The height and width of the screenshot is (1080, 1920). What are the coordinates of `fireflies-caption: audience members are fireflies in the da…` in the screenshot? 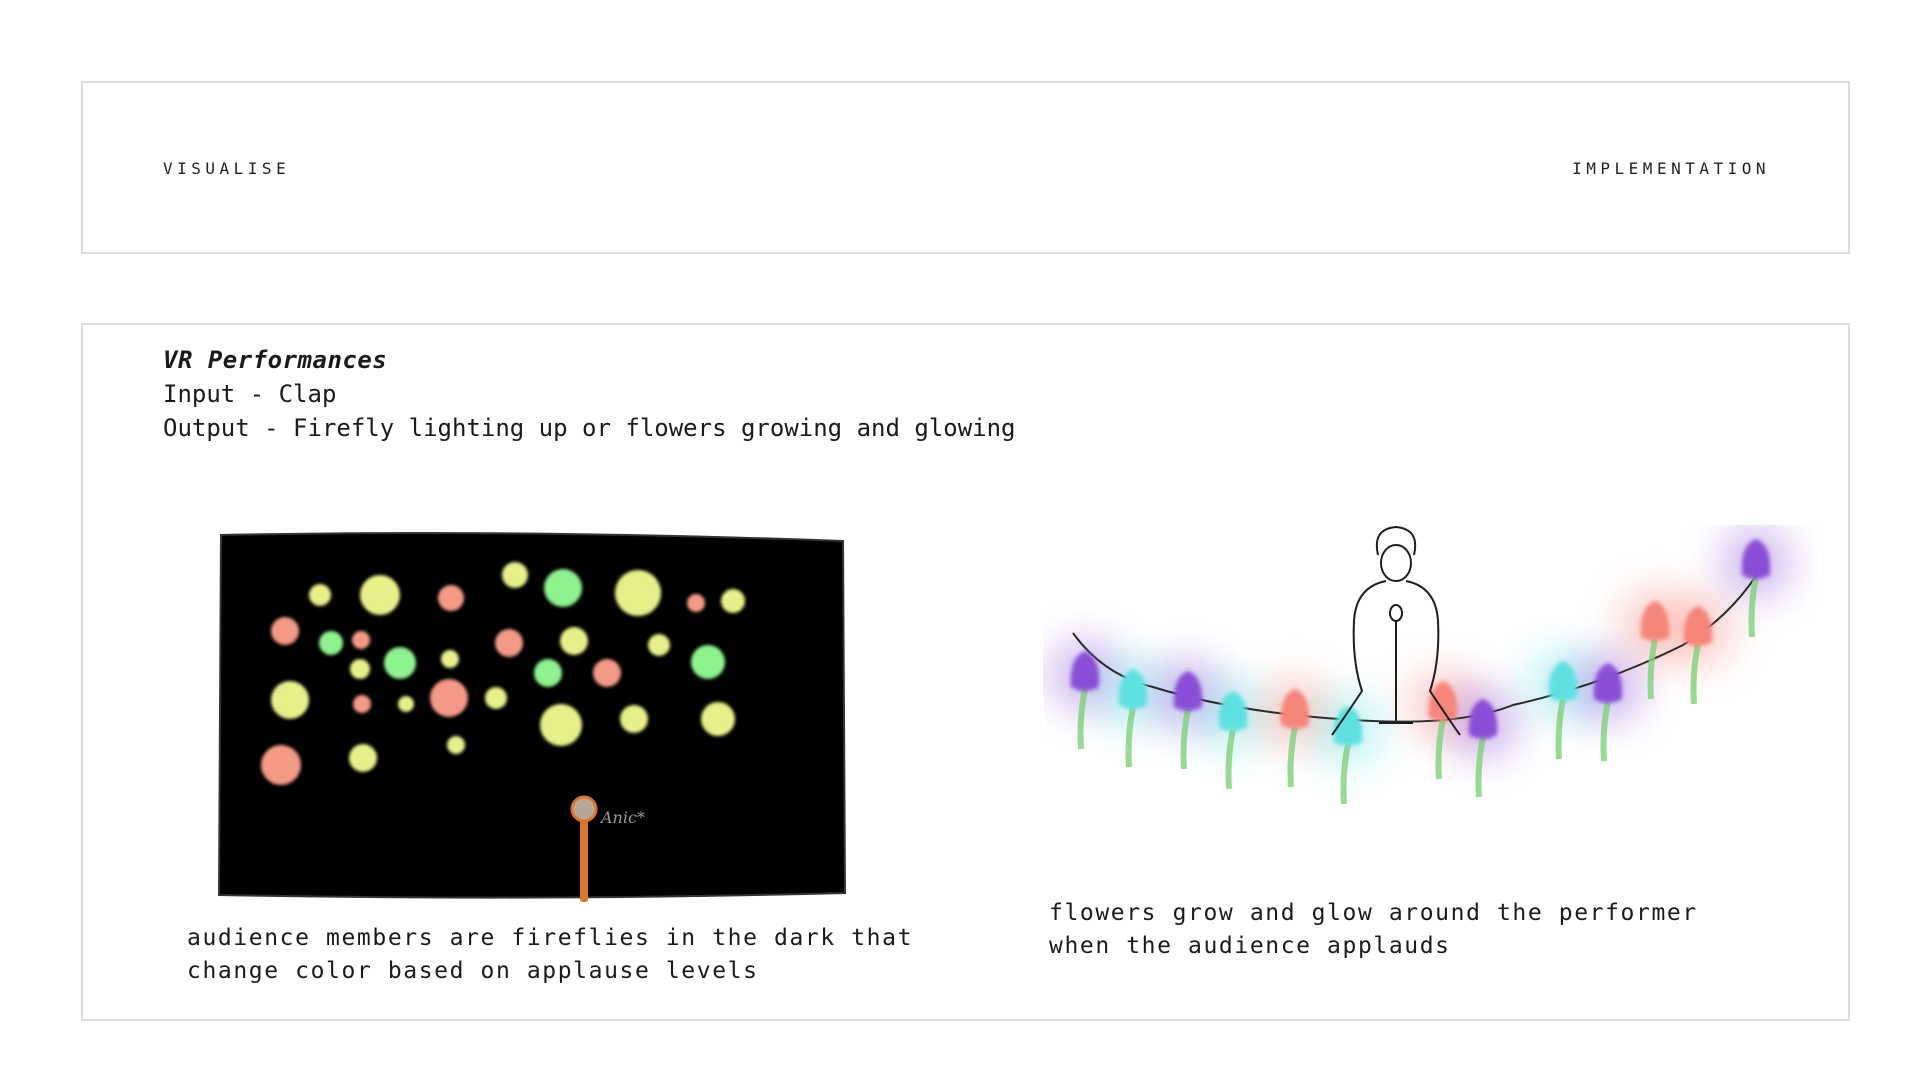 It's located at (550, 955).